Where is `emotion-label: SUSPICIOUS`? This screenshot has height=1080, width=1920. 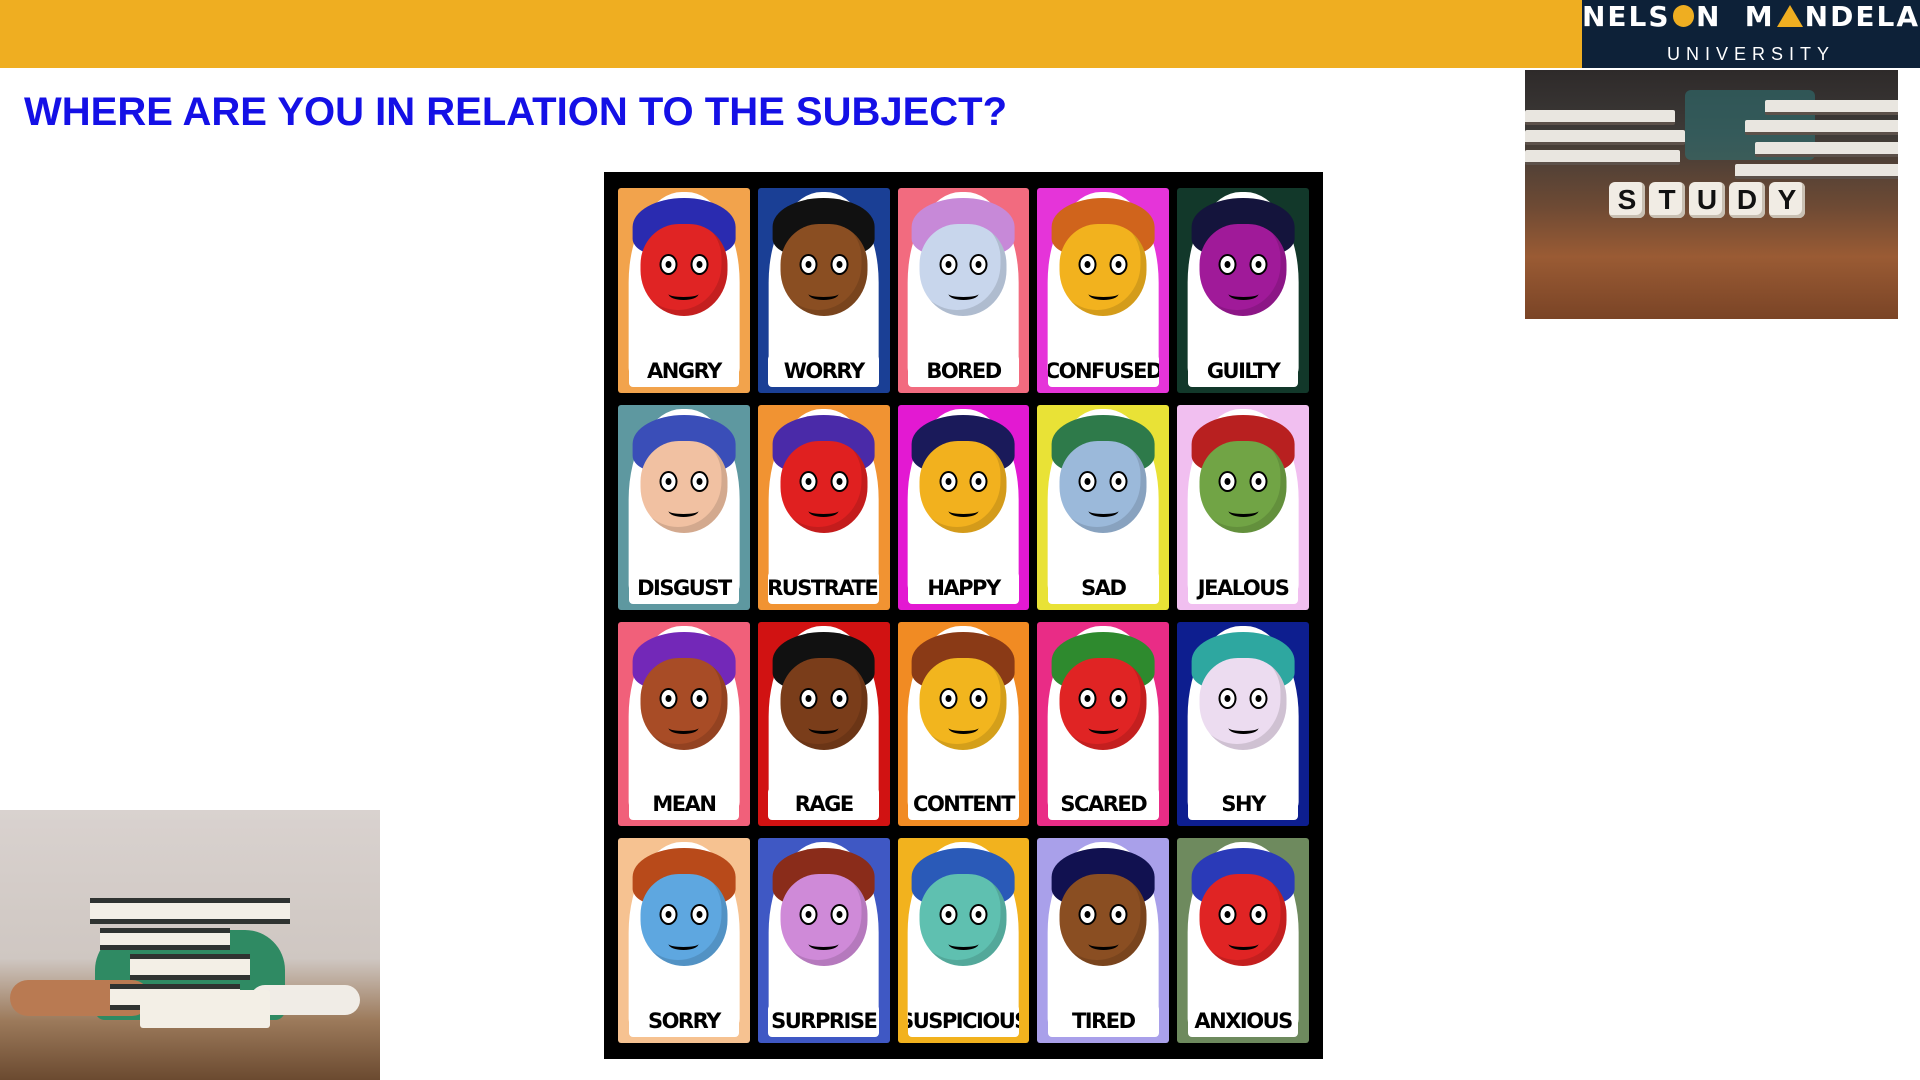 emotion-label: SUSPICIOUS is located at coordinates (963, 1021).